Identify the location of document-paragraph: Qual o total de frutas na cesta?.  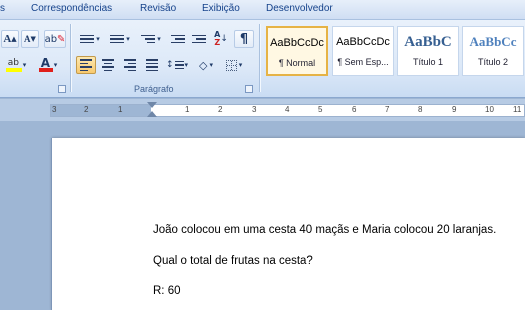
(233, 261).